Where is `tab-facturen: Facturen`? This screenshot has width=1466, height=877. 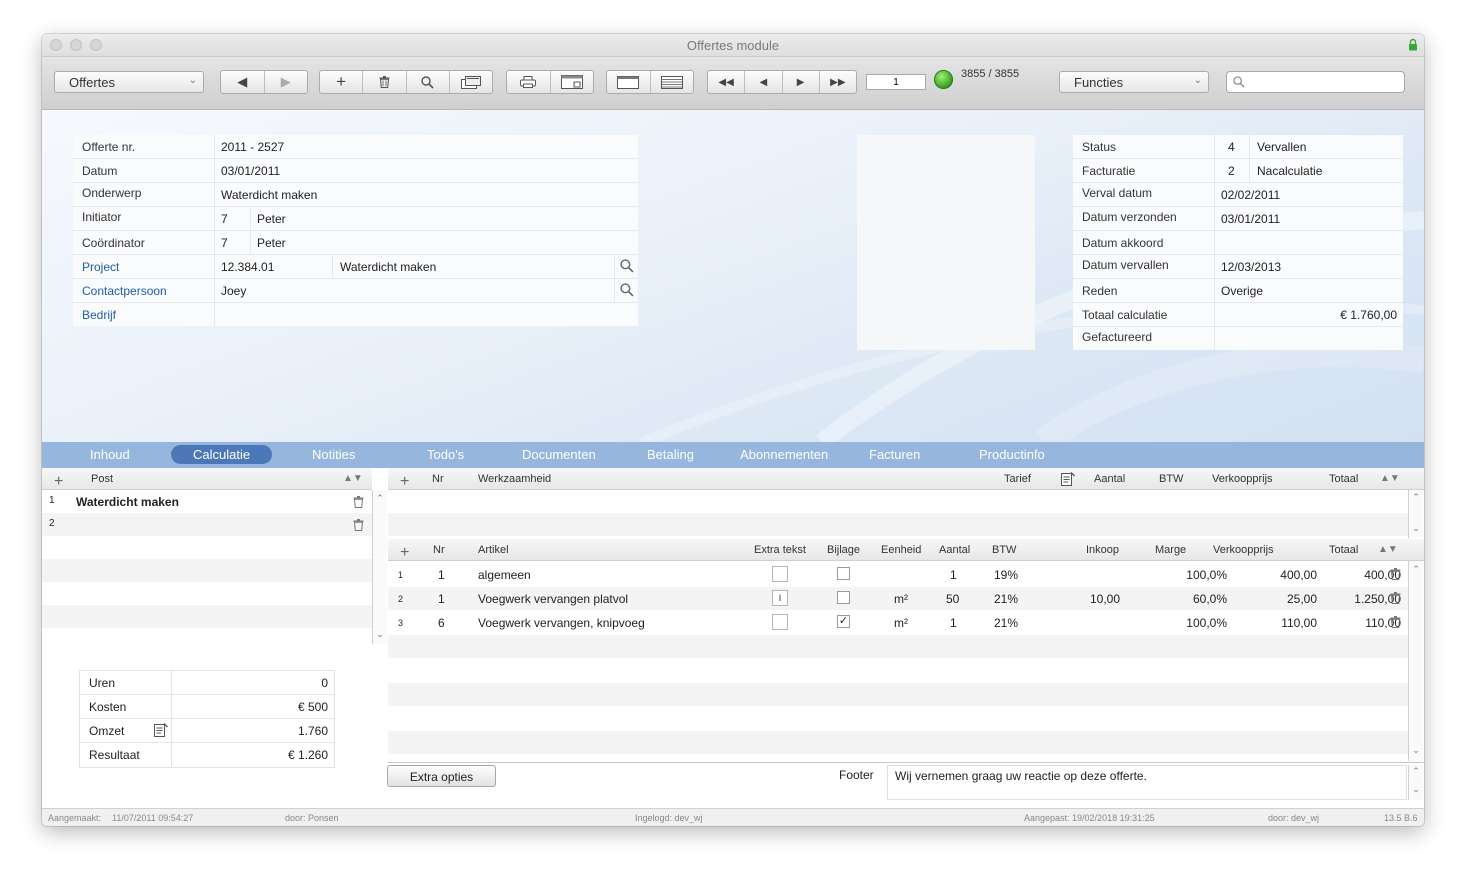 tab-facturen: Facturen is located at coordinates (894, 454).